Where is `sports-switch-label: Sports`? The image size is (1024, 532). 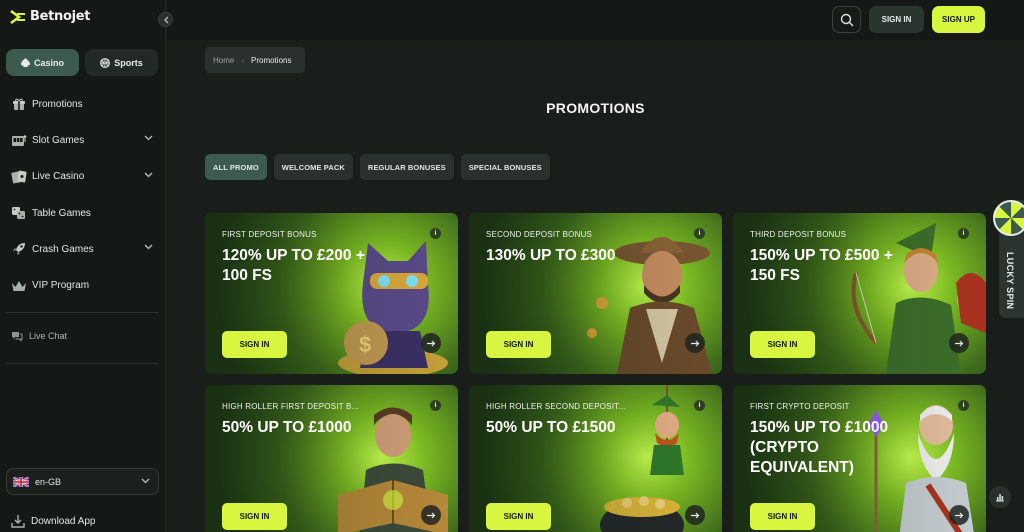
sports-switch-label: Sports is located at coordinates (128, 62).